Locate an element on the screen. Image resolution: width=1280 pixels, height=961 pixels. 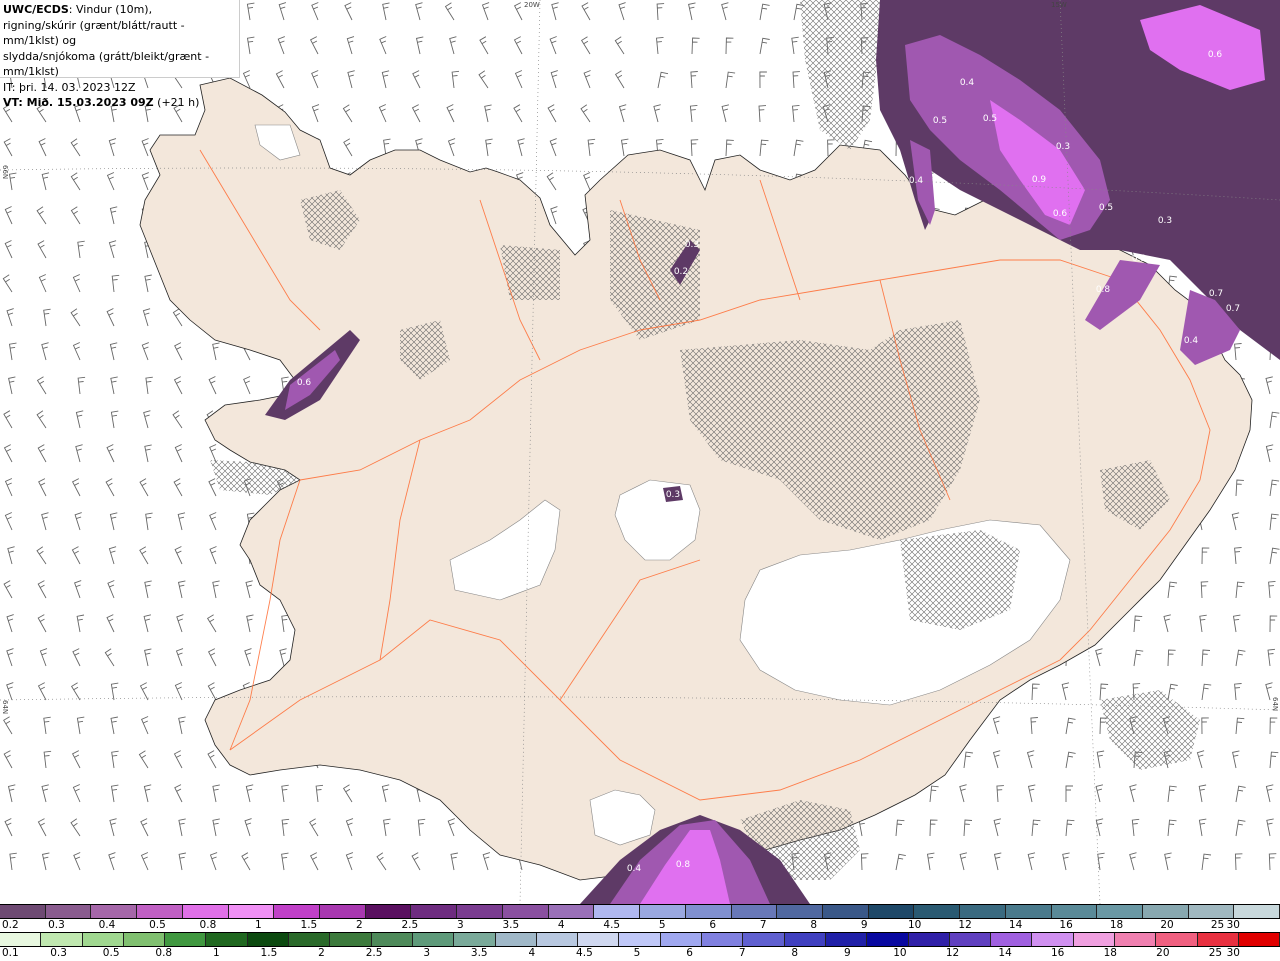
snow-legend-label: 0.3 is located at coordinates (56, 925).